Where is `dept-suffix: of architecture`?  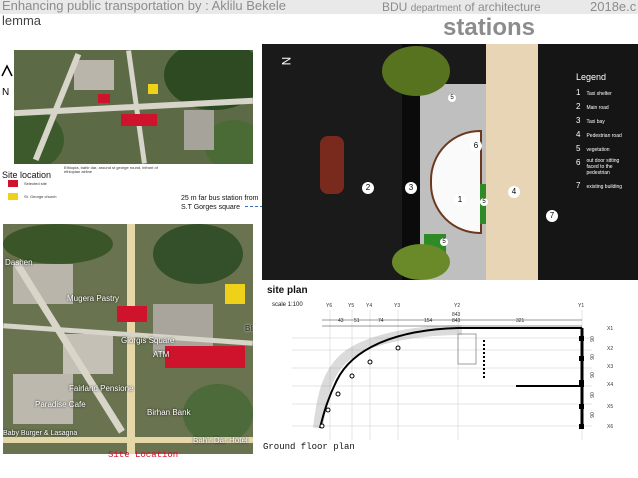
dept-suffix: of architecture is located at coordinates (502, 7).